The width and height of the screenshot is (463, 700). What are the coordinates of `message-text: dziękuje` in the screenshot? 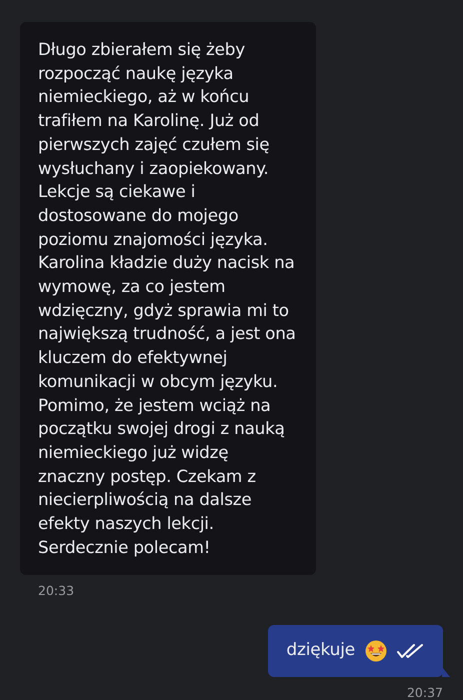 It's located at (320, 650).